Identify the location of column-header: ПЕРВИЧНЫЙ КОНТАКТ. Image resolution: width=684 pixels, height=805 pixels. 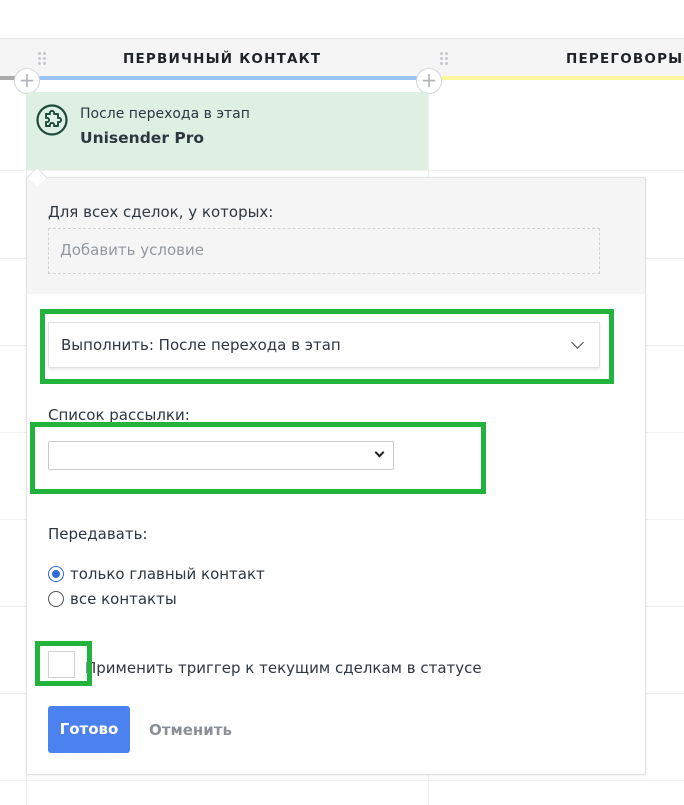
(227, 58).